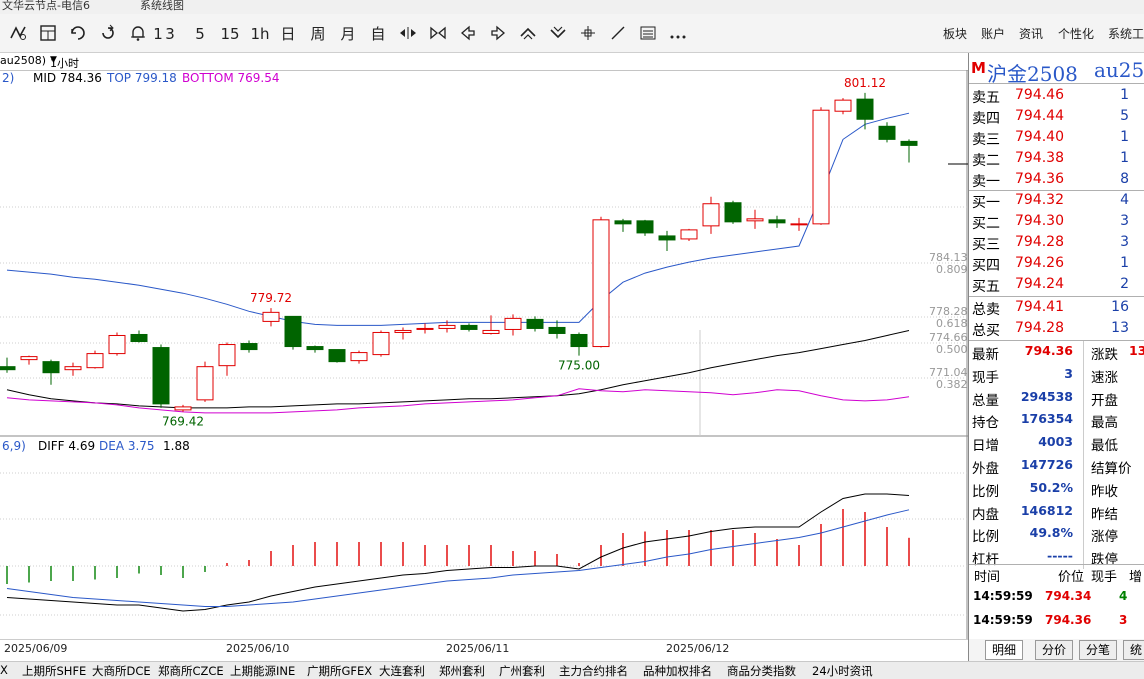  What do you see at coordinates (1104, 400) in the screenshot?
I see `stat-label-2: 开盘` at bounding box center [1104, 400].